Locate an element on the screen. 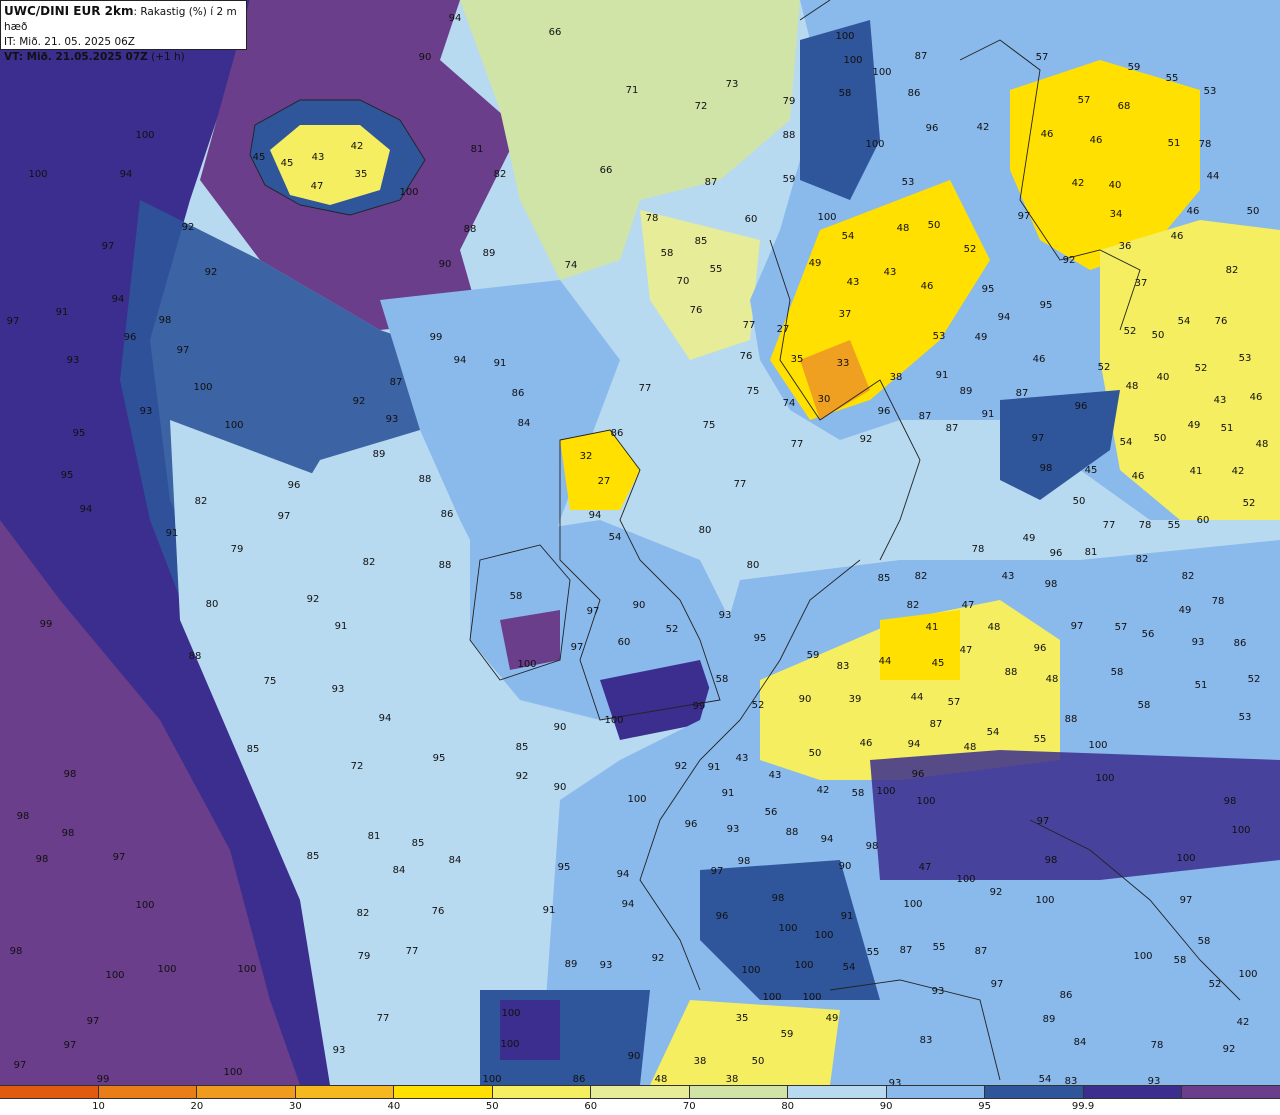 Image resolution: width=1280 pixels, height=1115 pixels. legend-tick-label: 40 is located at coordinates (394, 1106).